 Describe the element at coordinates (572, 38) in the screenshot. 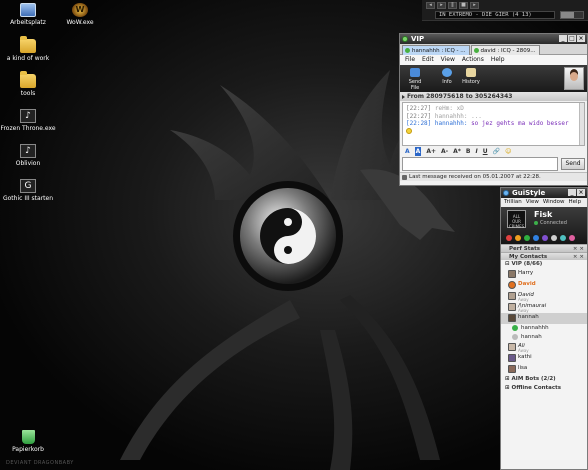

I see `maximize-button: □` at that location.